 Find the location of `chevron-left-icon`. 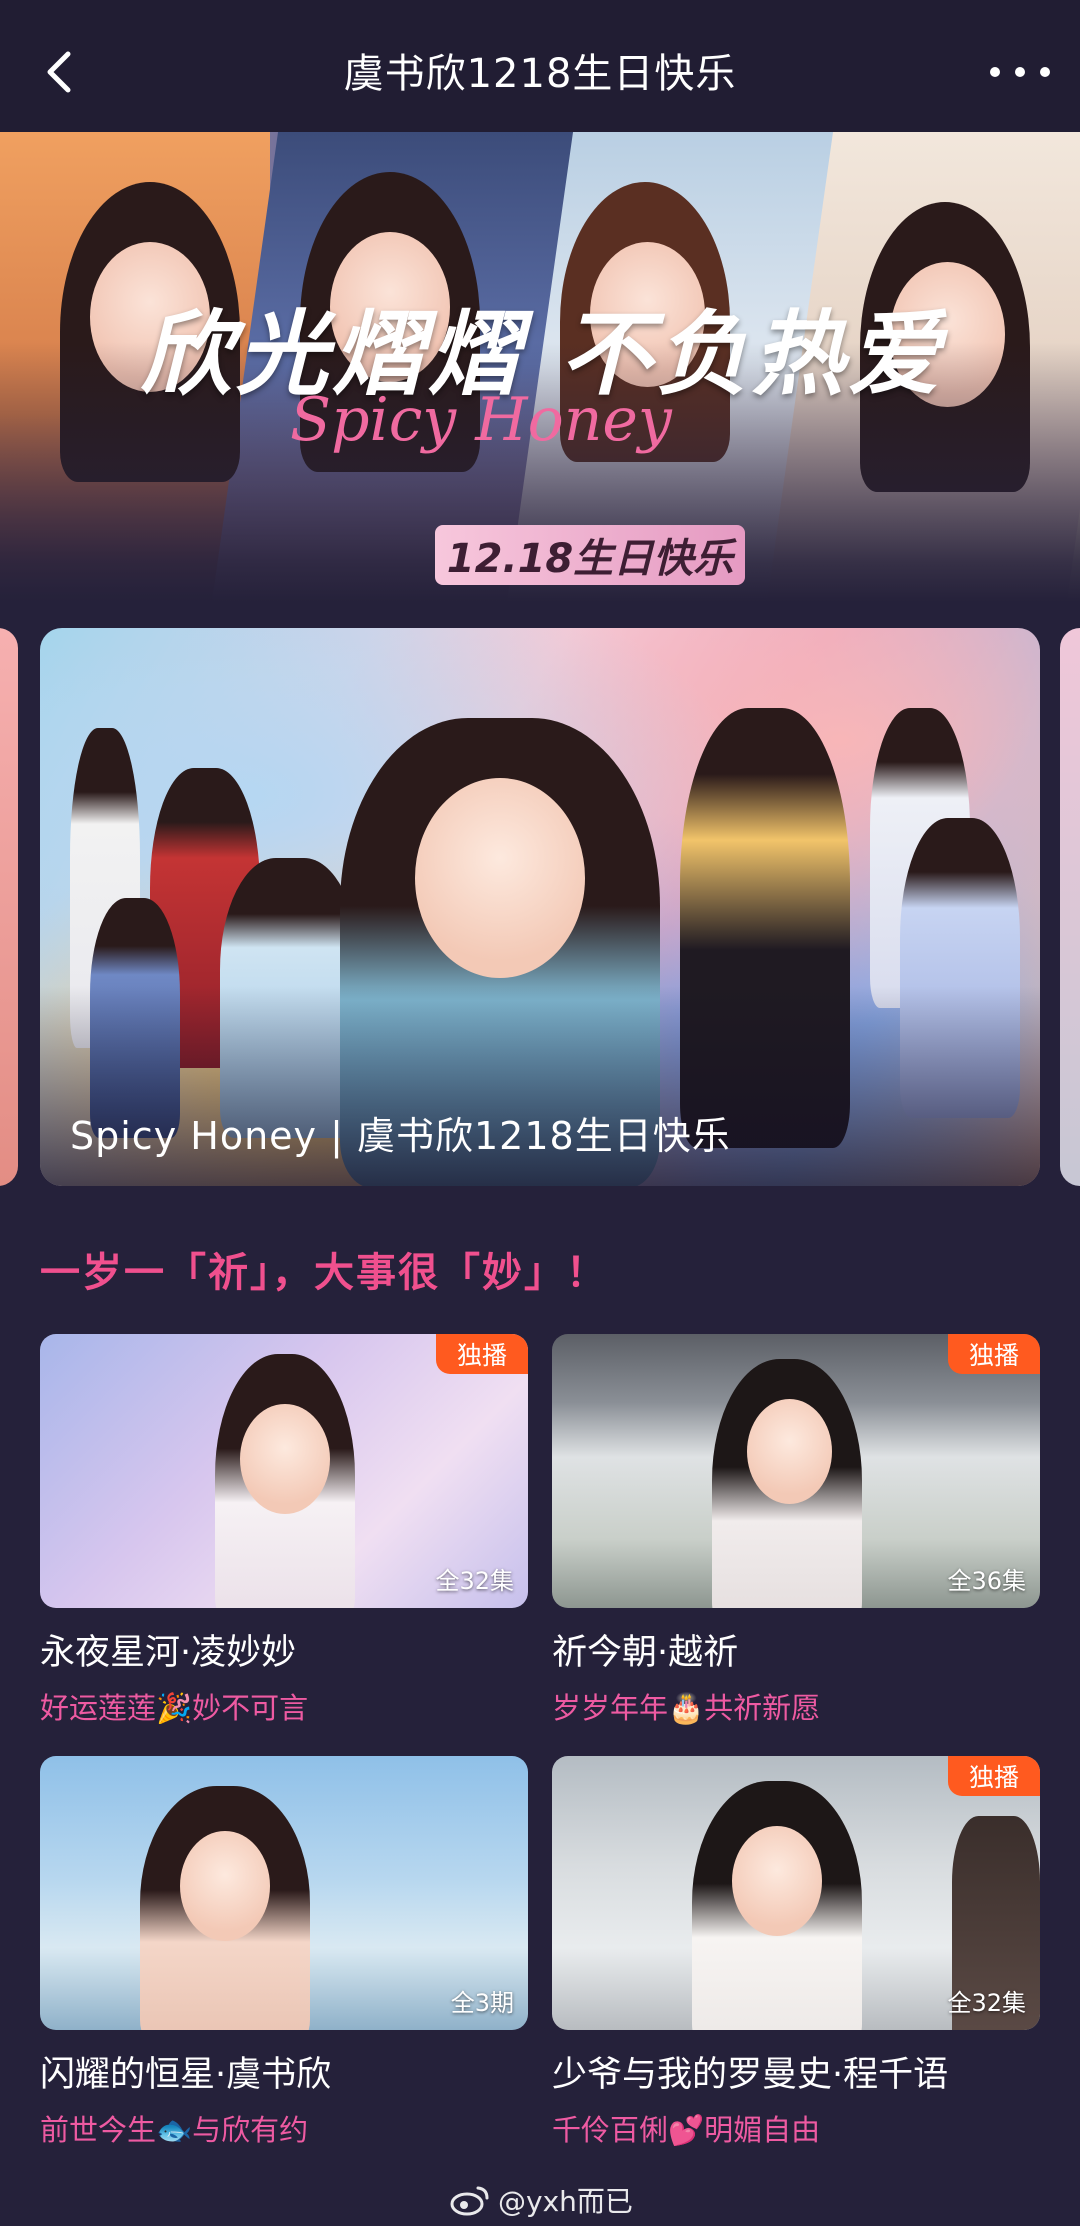

chevron-left-icon is located at coordinates (59, 72).